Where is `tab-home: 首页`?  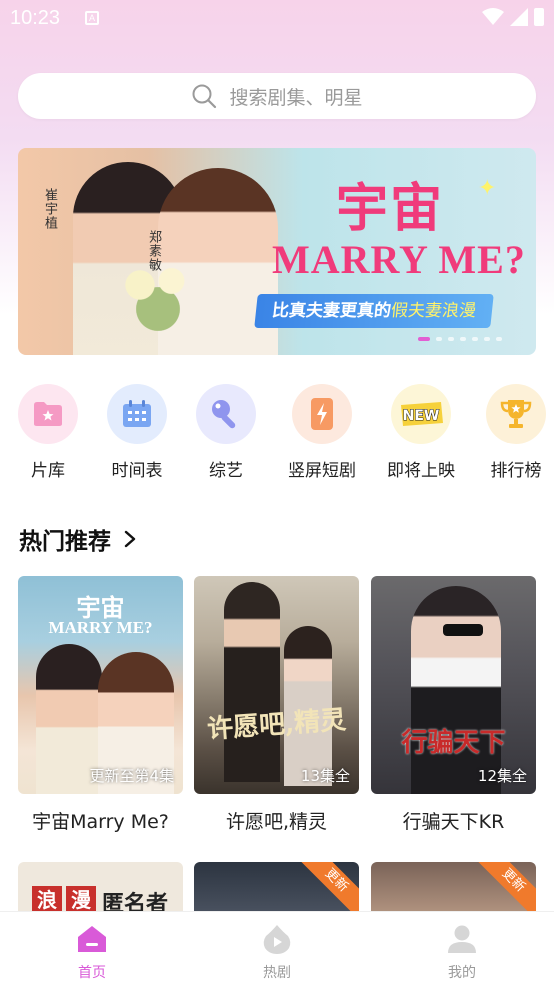 tab-home: 首页 is located at coordinates (92, 953).